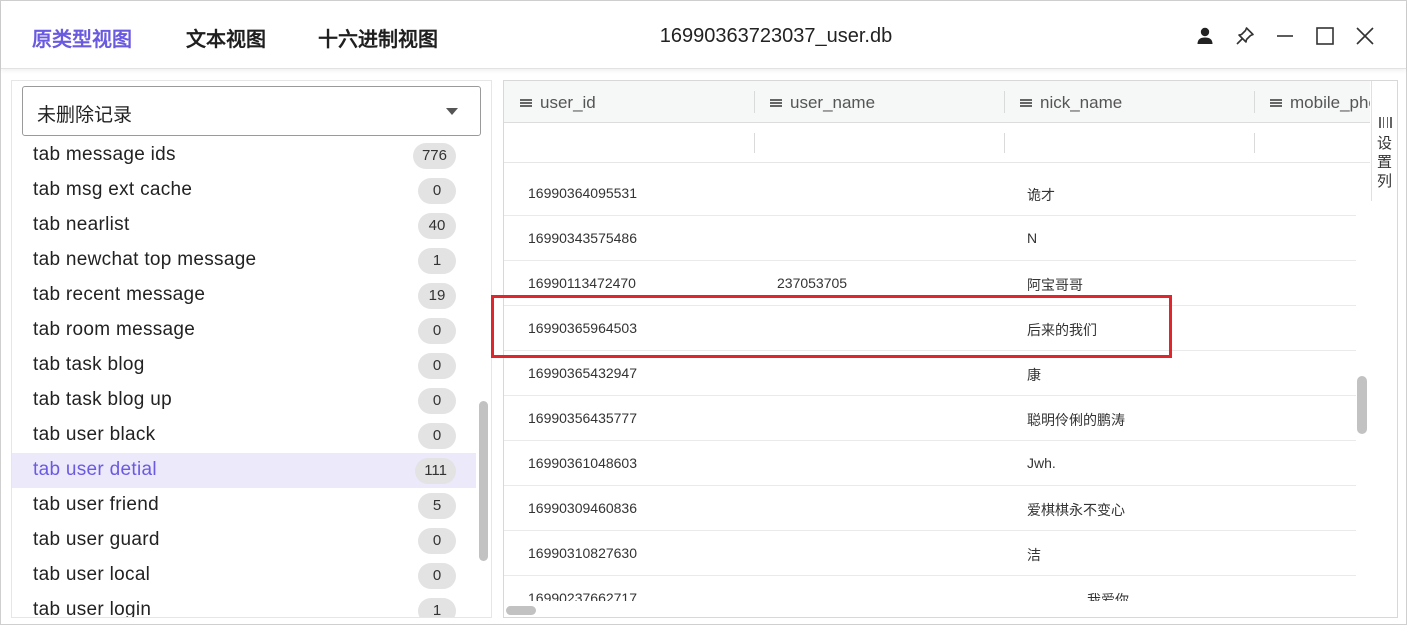 Image resolution: width=1407 pixels, height=625 pixels. Describe the element at coordinates (776, 36) in the screenshot. I see `window-title: 16990363723037_user.db` at that location.